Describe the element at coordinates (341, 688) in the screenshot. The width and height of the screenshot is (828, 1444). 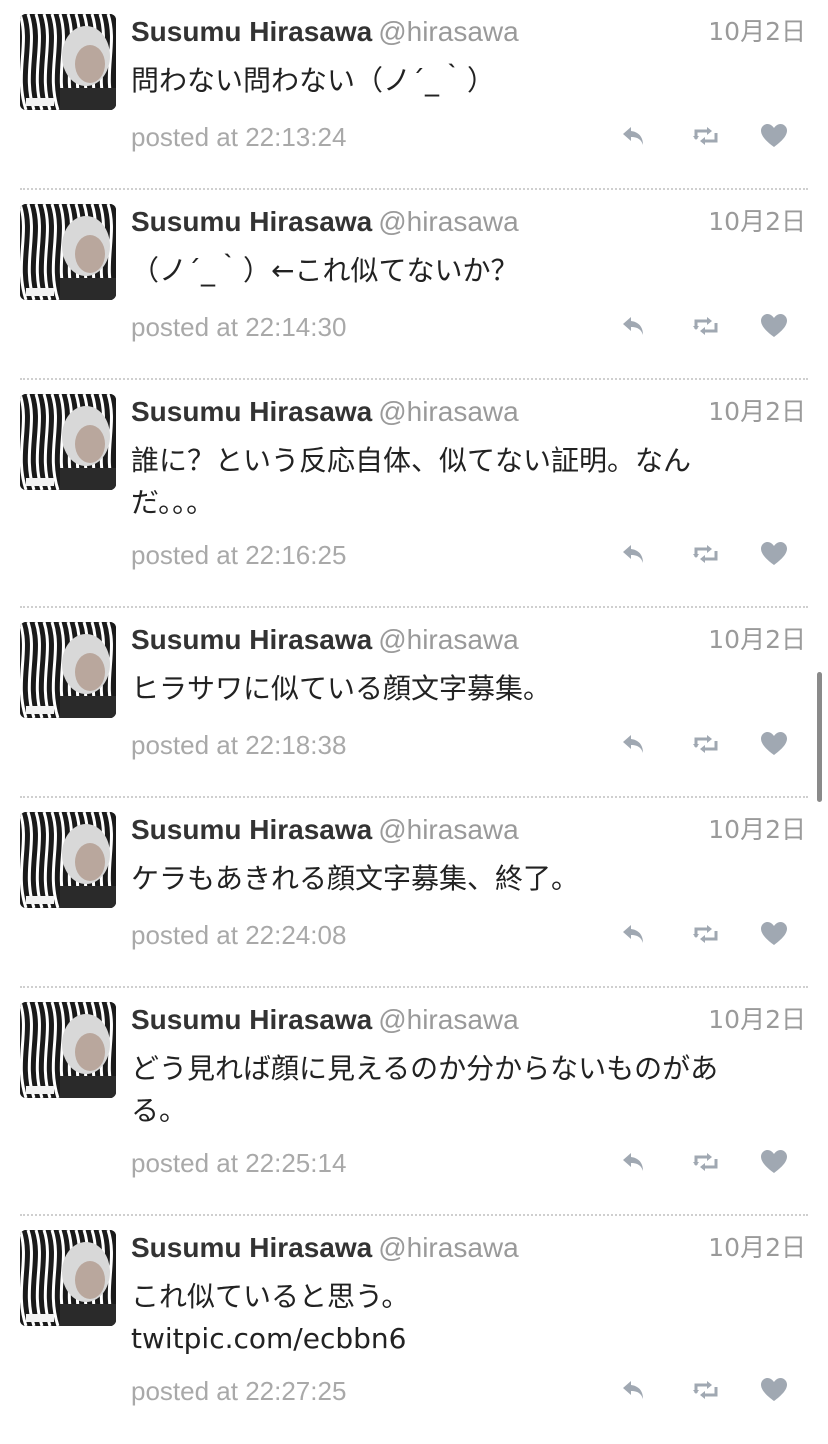
I see `tweet-text: ヒラサワに似ている顔文字募集。` at that location.